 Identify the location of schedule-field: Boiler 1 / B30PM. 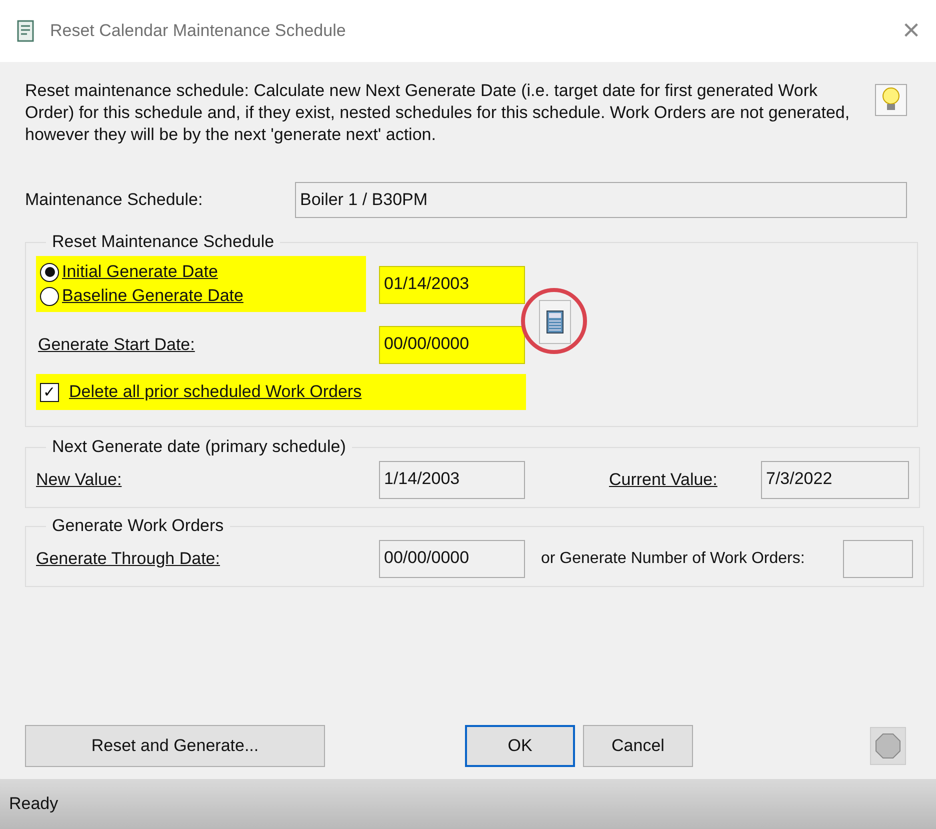
(601, 200).